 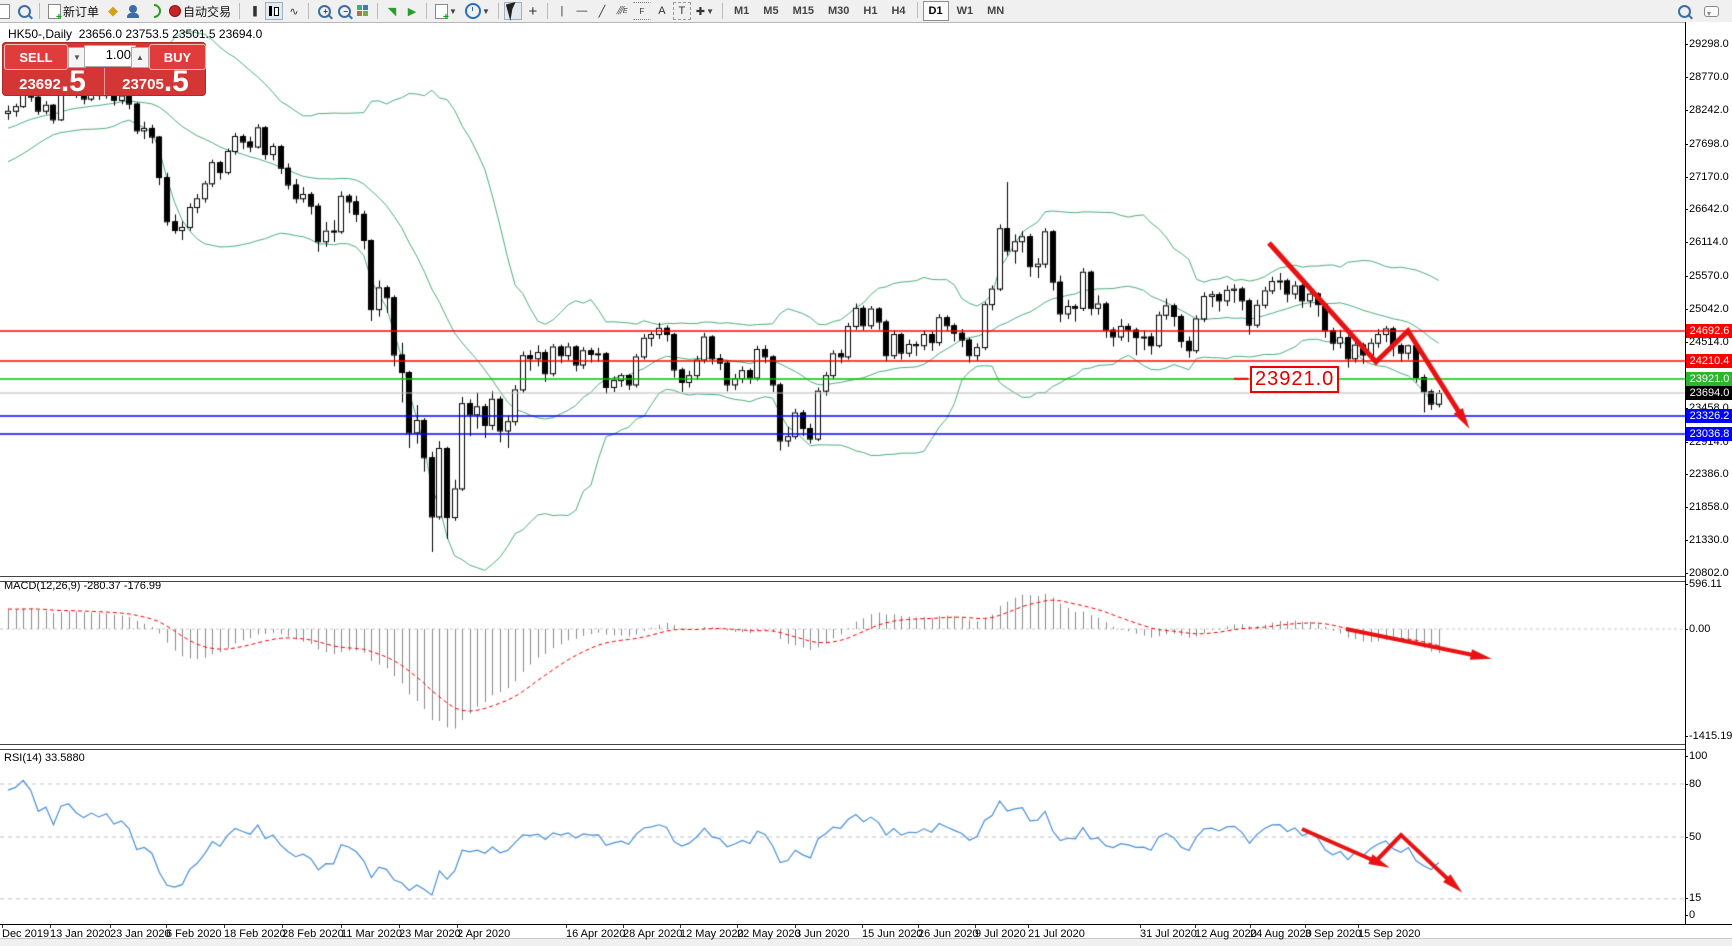 I want to click on date-axis-label: 15 Jun 2020, so click(x=892, y=934).